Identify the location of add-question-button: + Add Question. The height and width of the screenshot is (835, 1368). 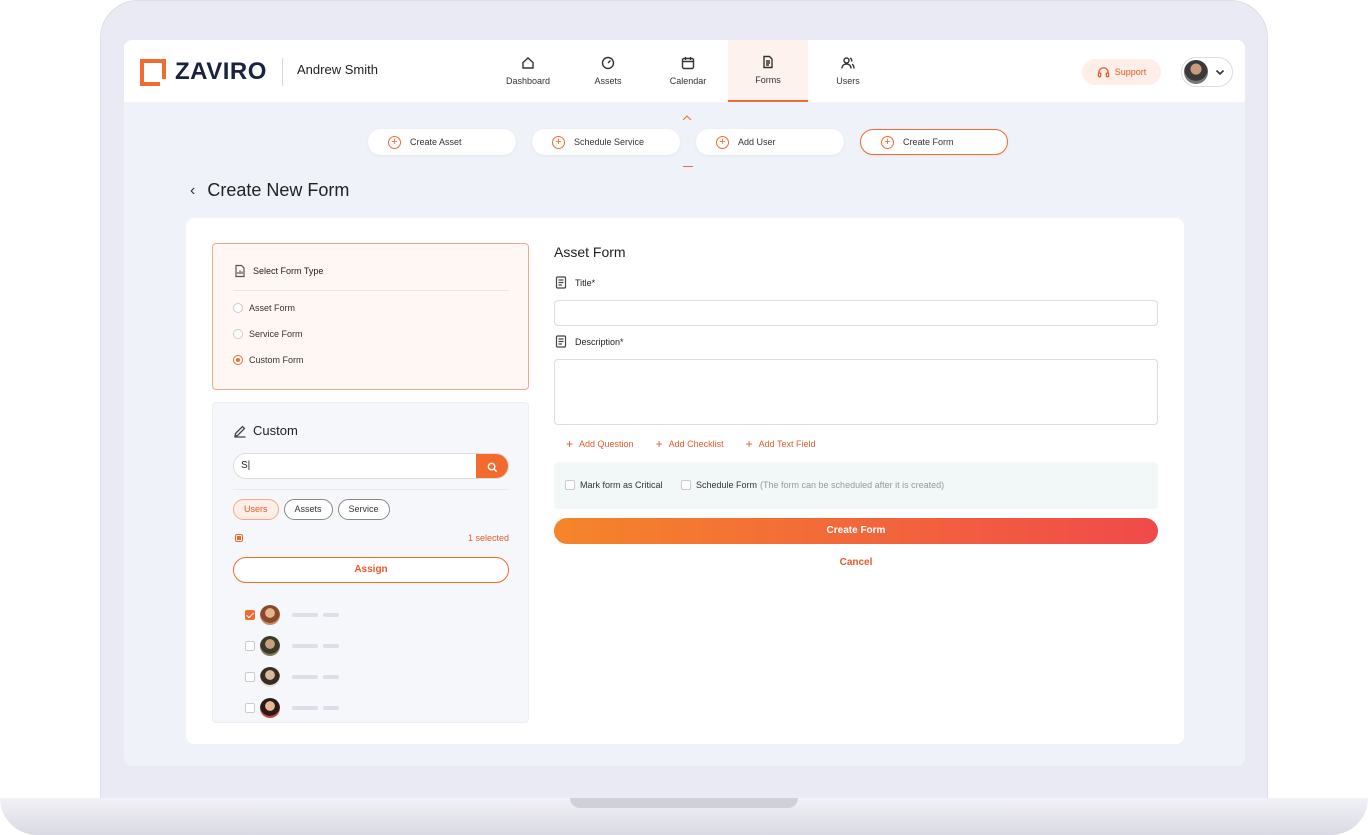
(600, 444).